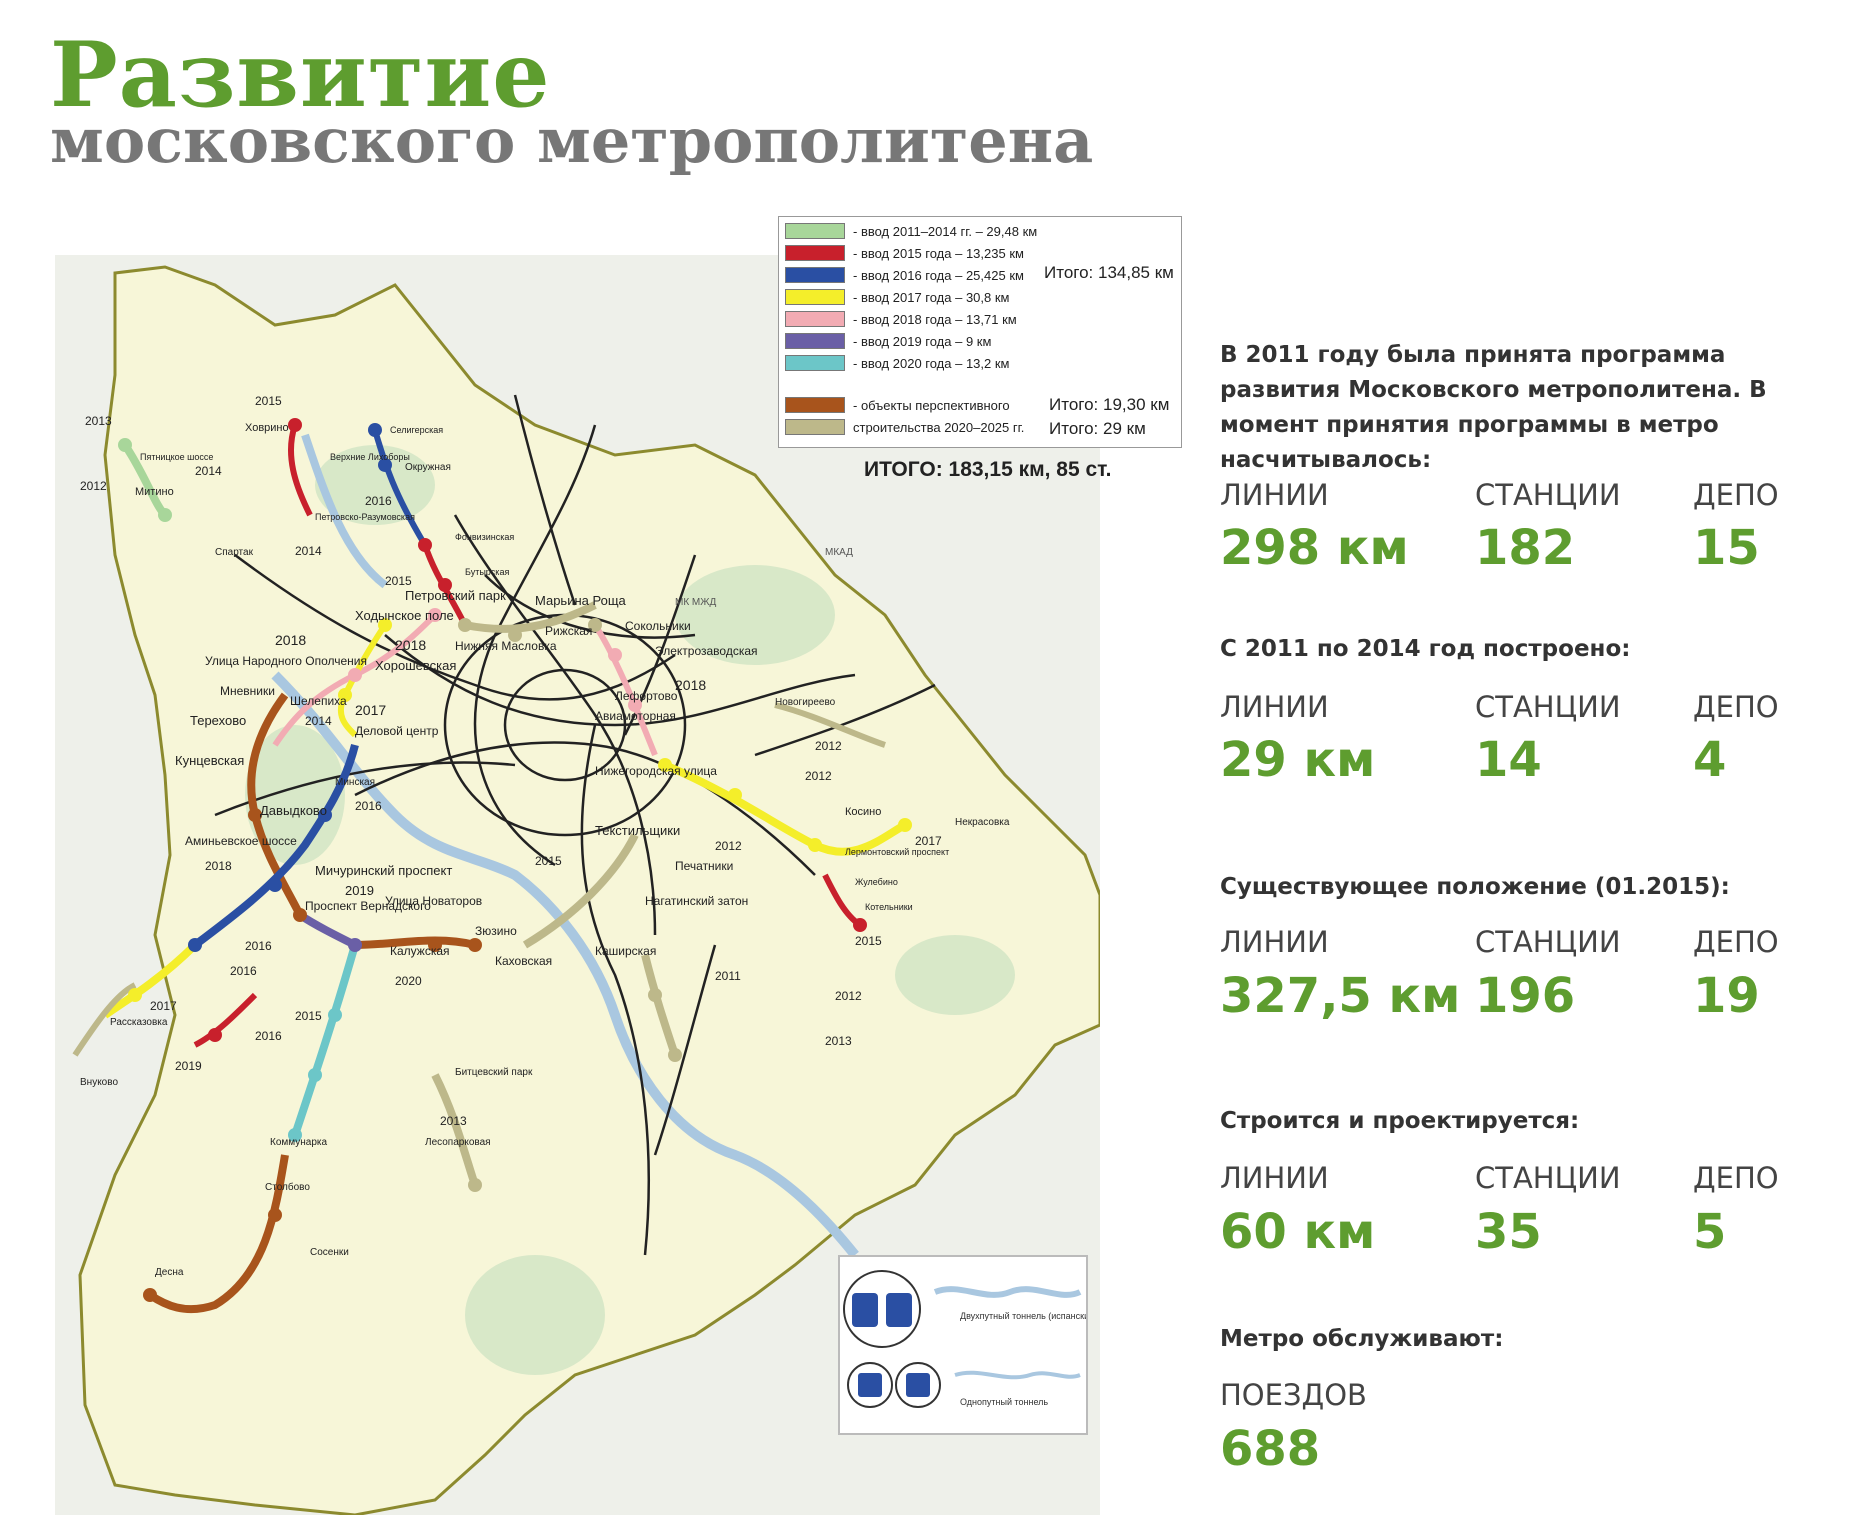 Image resolution: width=1868 pixels, height=1527 pixels. Describe the element at coordinates (988, 469) in the screenshot. I see `legend-grand-total: ИТОГО: 183,15 км, 85 ст.` at that location.